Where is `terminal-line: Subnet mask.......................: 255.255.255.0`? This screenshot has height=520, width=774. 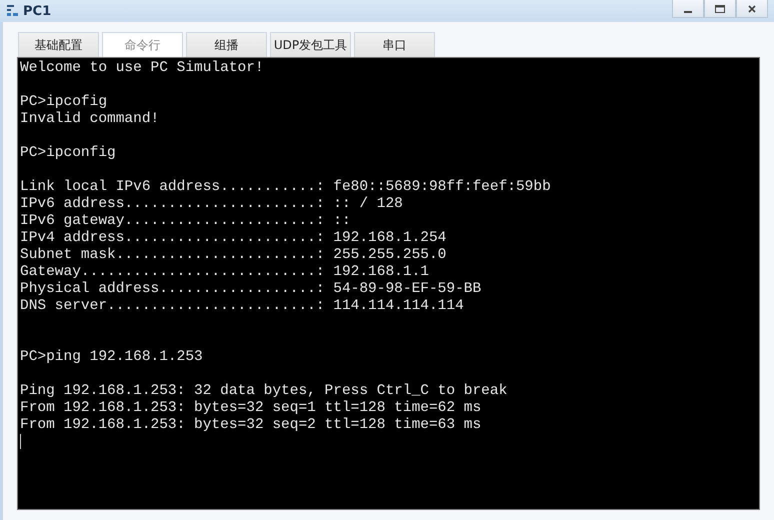
terminal-line: Subnet mask.......................: 255.255.255.0 is located at coordinates (234, 255).